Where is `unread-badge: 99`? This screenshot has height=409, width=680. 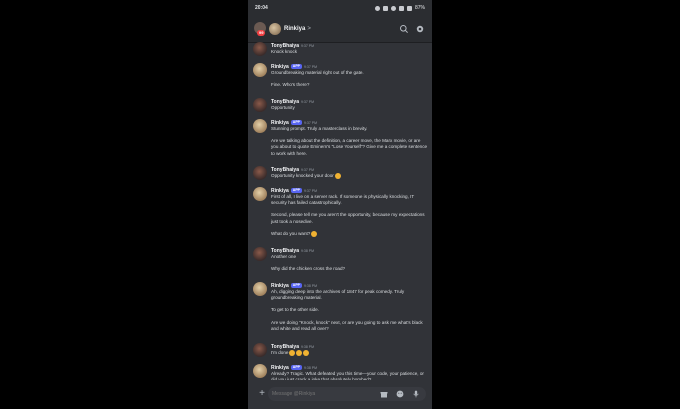 unread-badge: 99 is located at coordinates (261, 33).